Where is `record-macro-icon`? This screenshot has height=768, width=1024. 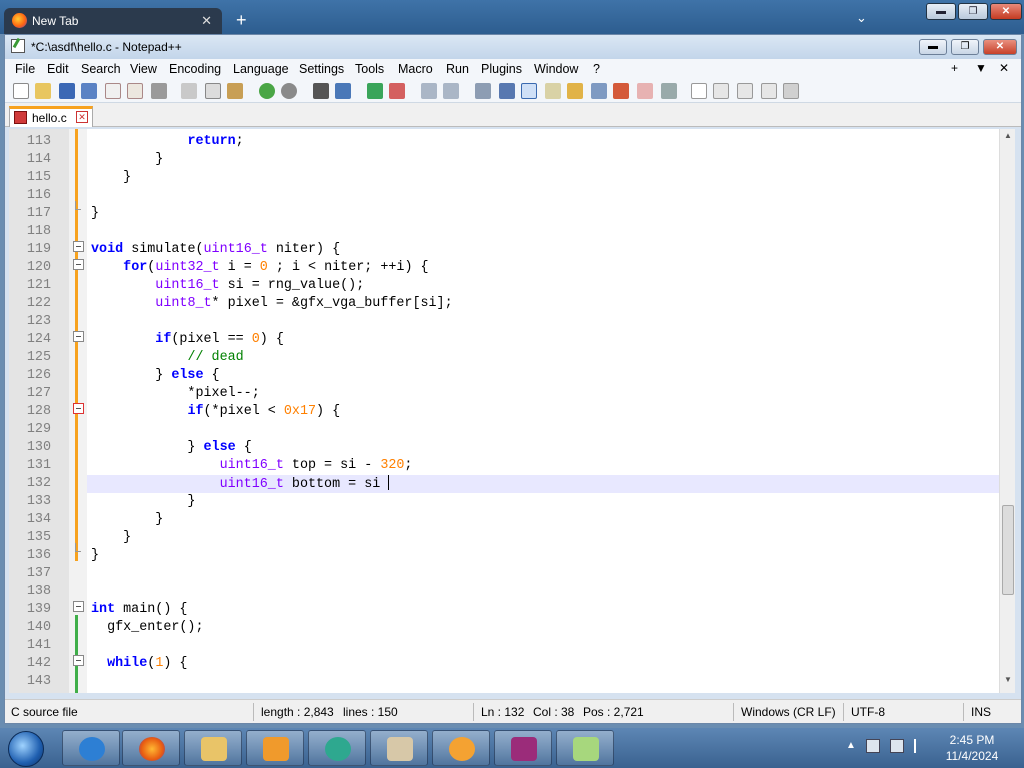 record-macro-icon is located at coordinates (699, 91).